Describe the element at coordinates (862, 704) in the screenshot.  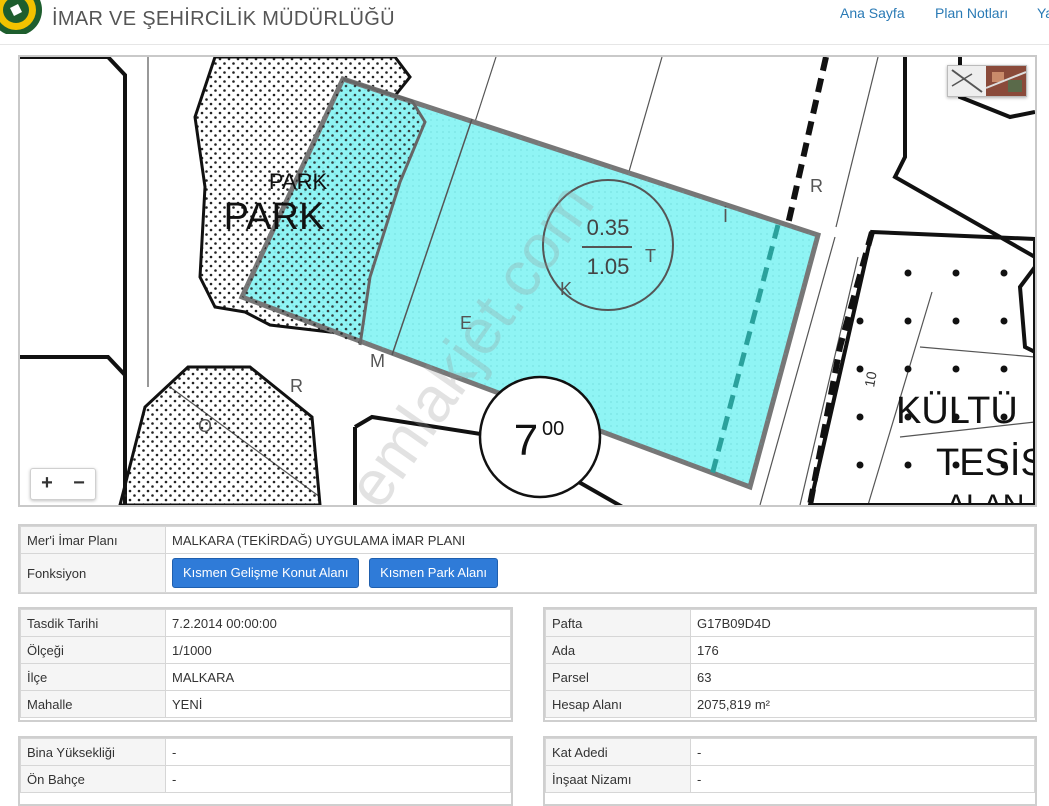
I see `area-value: 2075,819 m²` at that location.